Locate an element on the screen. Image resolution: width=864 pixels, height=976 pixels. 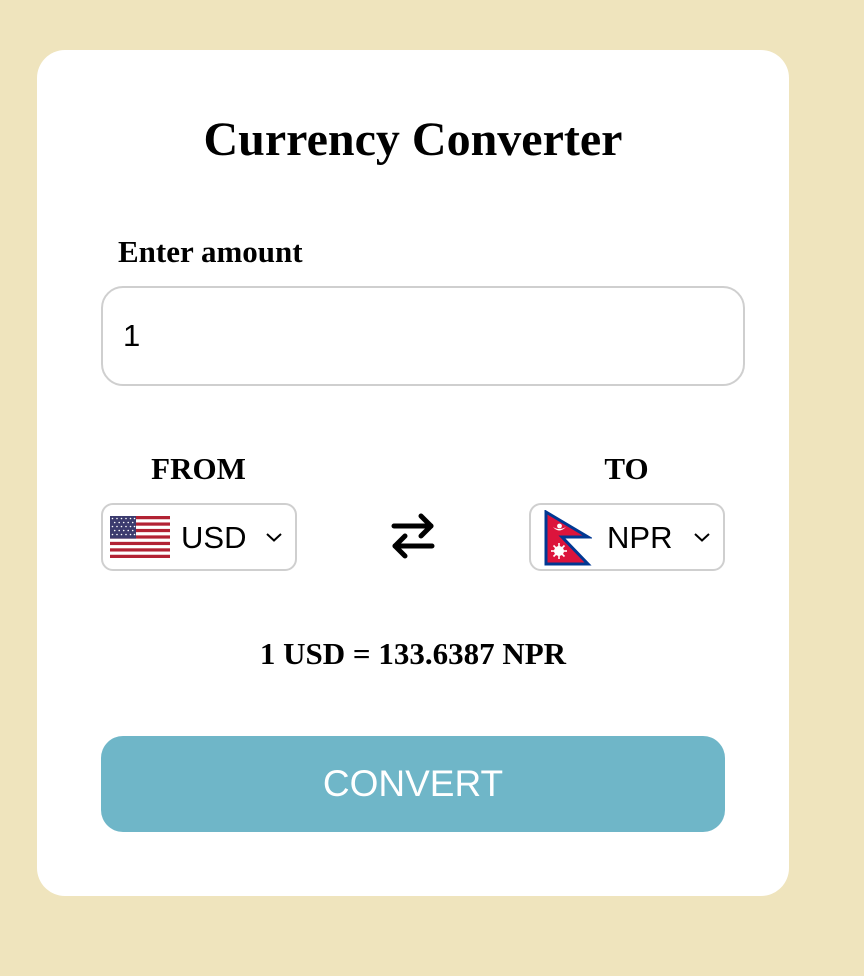
exchange-rate-text: 1 USD = 133.6387 NPR is located at coordinates (413, 653).